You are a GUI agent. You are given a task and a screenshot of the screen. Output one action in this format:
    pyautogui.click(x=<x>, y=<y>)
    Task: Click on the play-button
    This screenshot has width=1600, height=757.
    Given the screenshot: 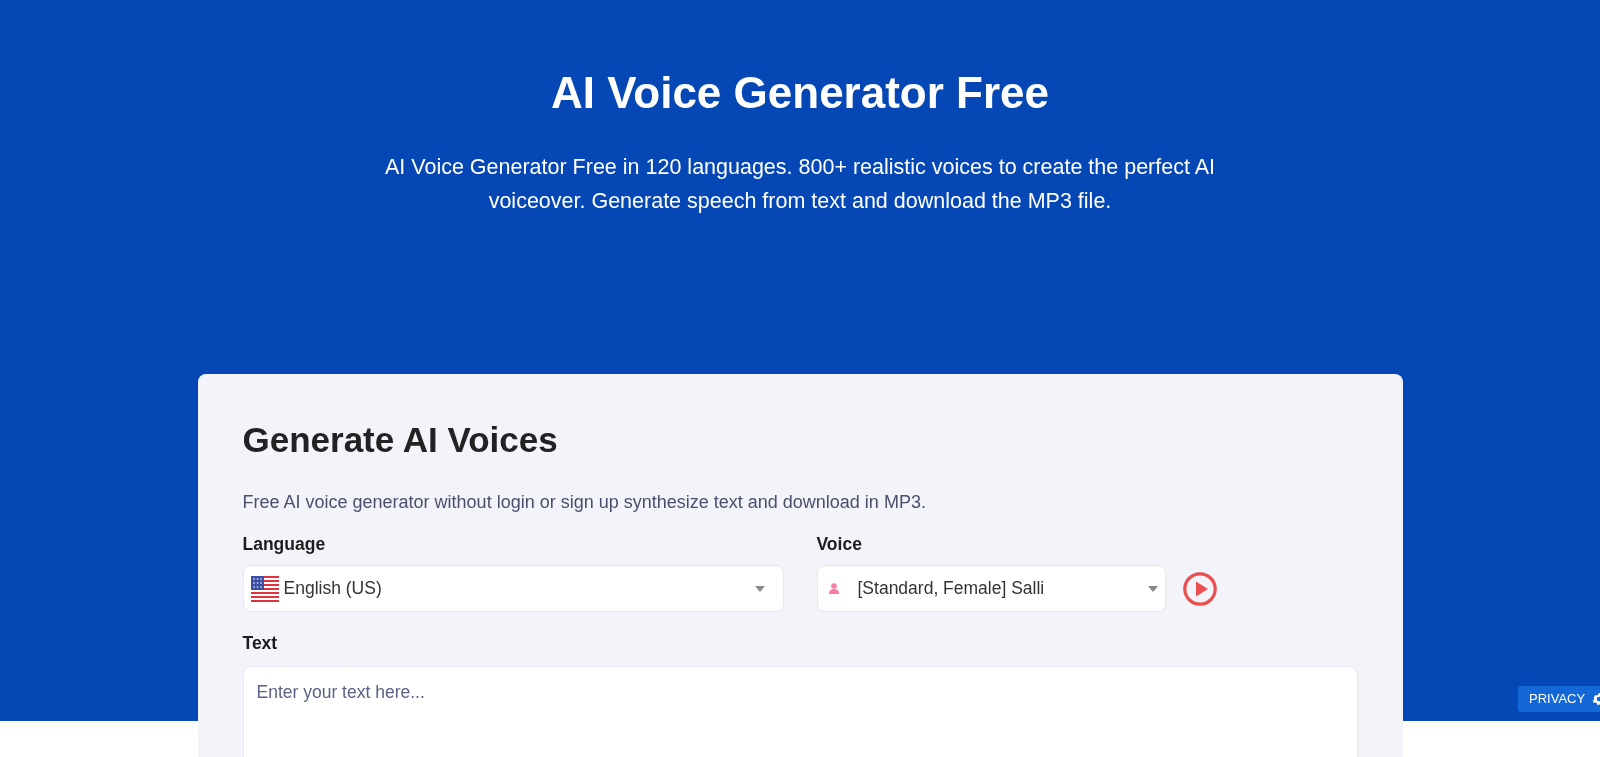 What is the action you would take?
    pyautogui.click(x=1199, y=588)
    